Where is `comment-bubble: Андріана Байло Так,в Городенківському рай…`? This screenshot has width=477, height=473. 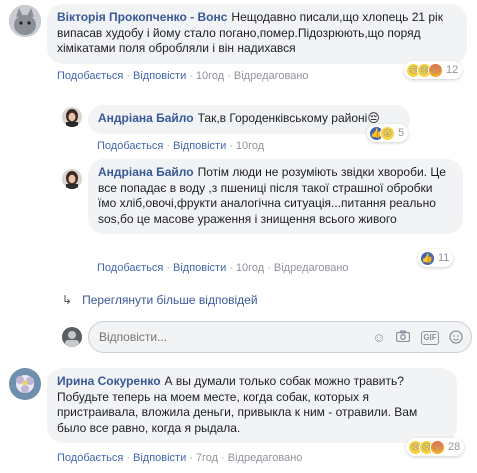 comment-bubble: Андріана Байло Так,в Городенківському рай… is located at coordinates (249, 119).